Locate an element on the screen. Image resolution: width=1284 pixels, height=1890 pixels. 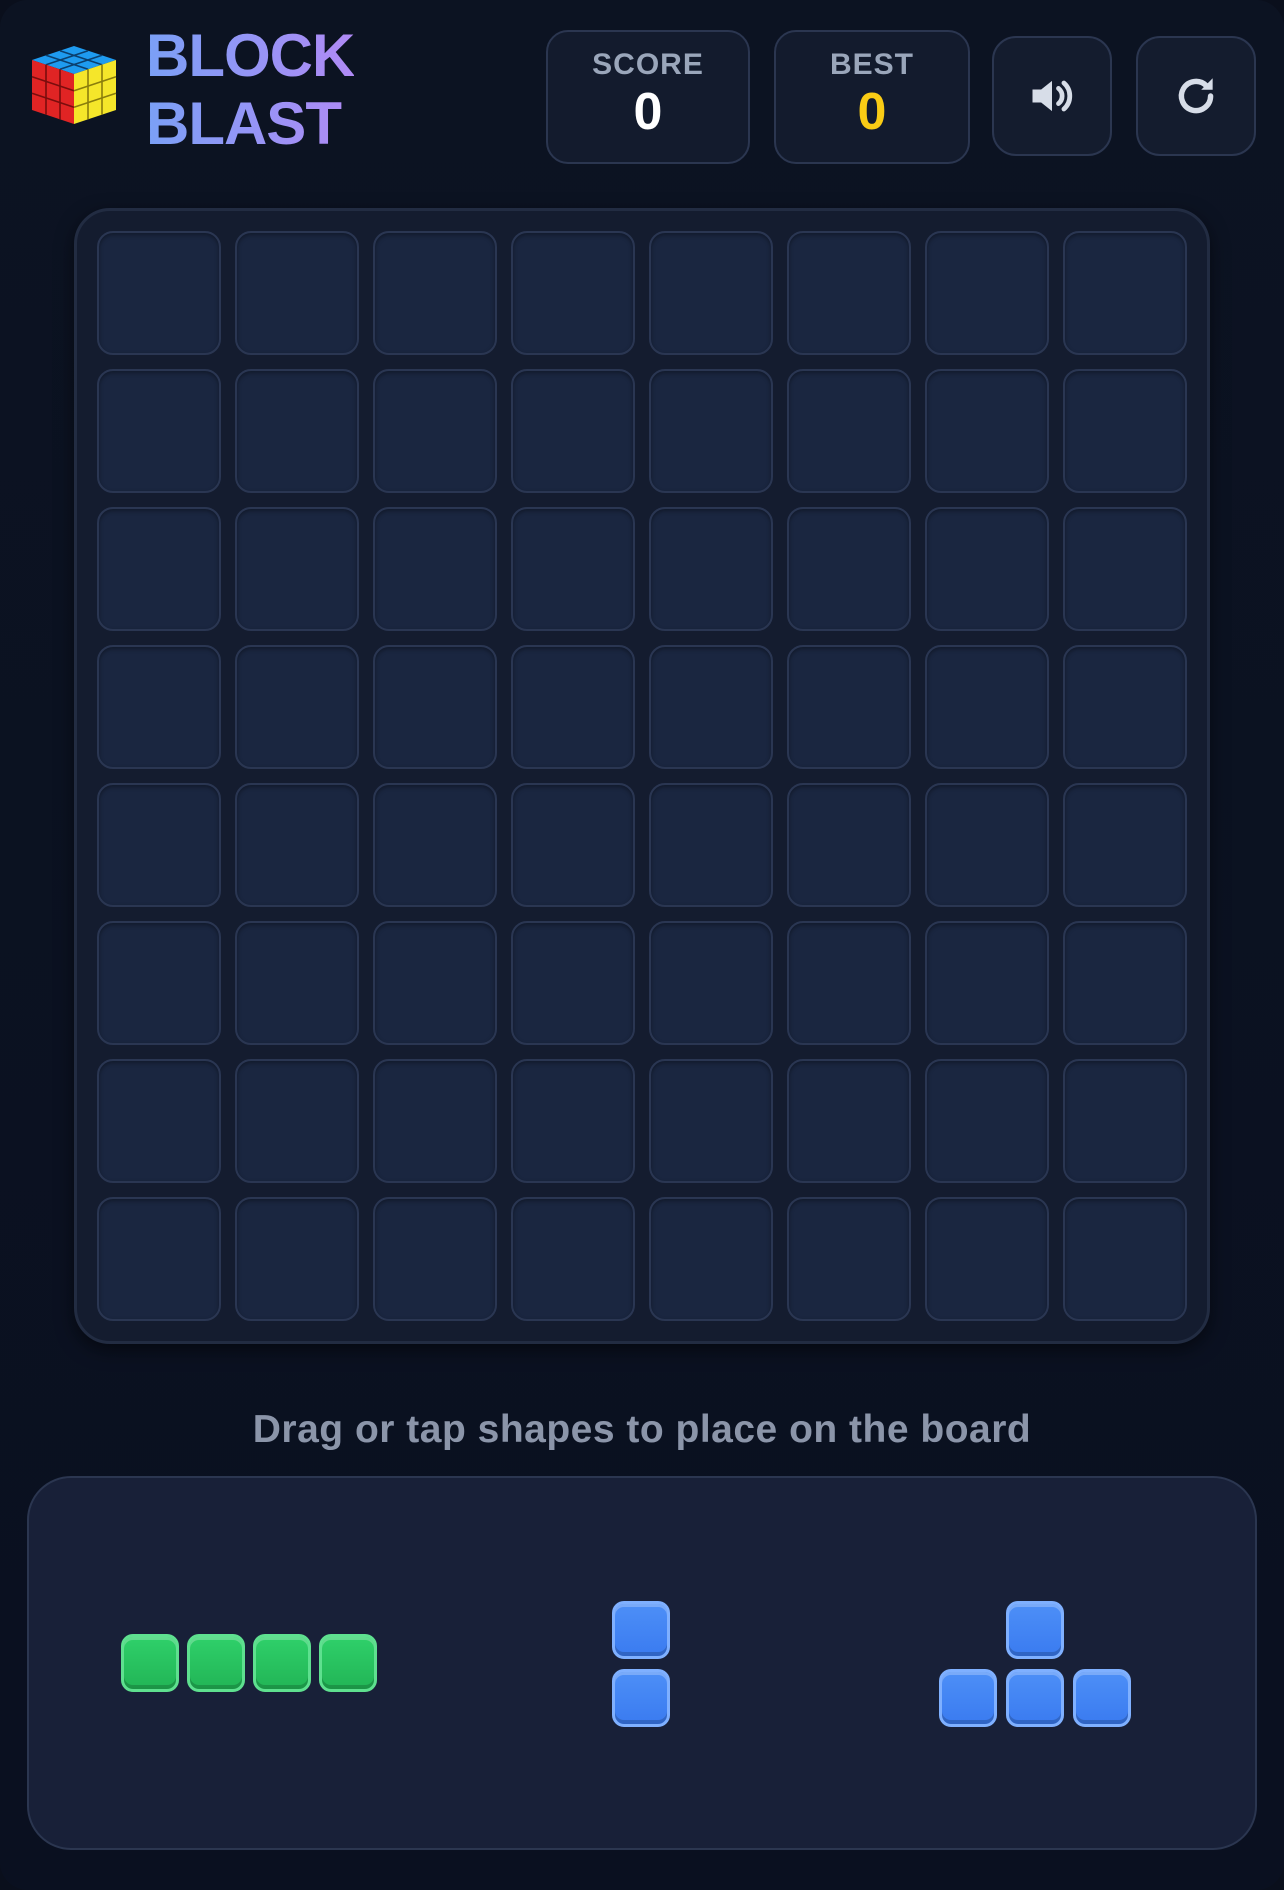
best-box: BEST 0 is located at coordinates (872, 97).